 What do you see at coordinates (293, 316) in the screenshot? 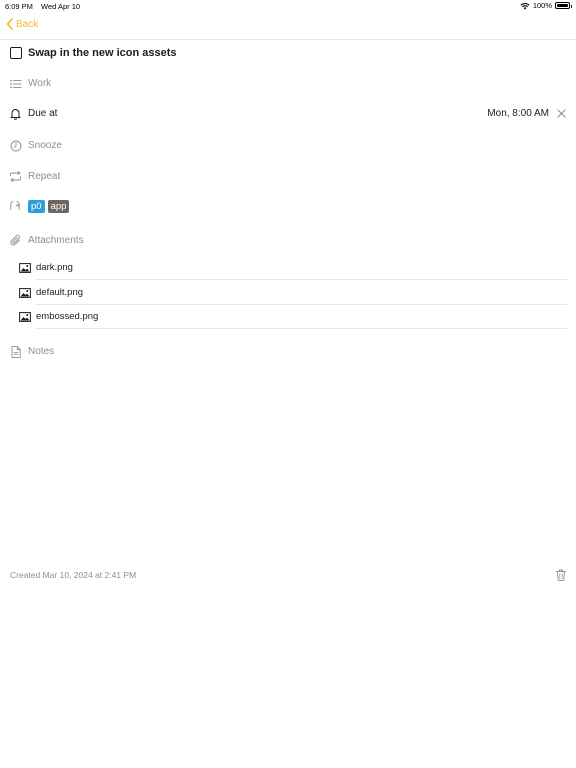
I see `attachment-item: embossed.png` at bounding box center [293, 316].